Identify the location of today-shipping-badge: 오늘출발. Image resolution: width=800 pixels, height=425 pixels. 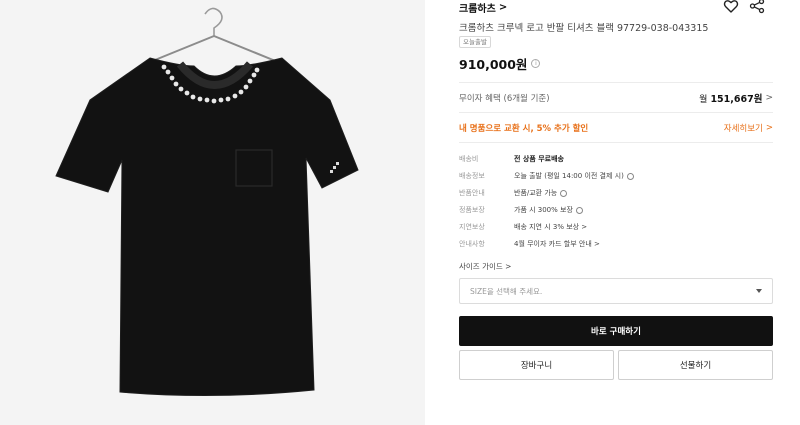
(475, 42).